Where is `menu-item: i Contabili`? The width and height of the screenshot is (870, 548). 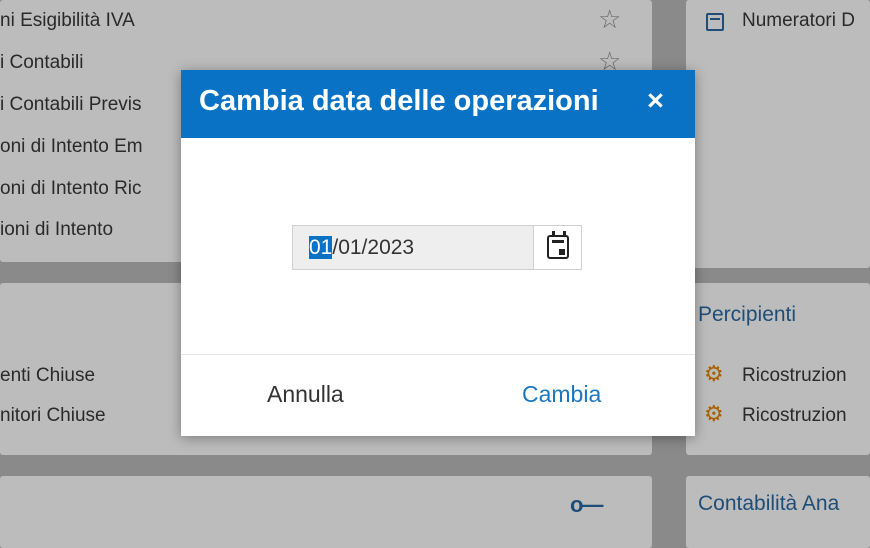 menu-item: i Contabili is located at coordinates (41, 63).